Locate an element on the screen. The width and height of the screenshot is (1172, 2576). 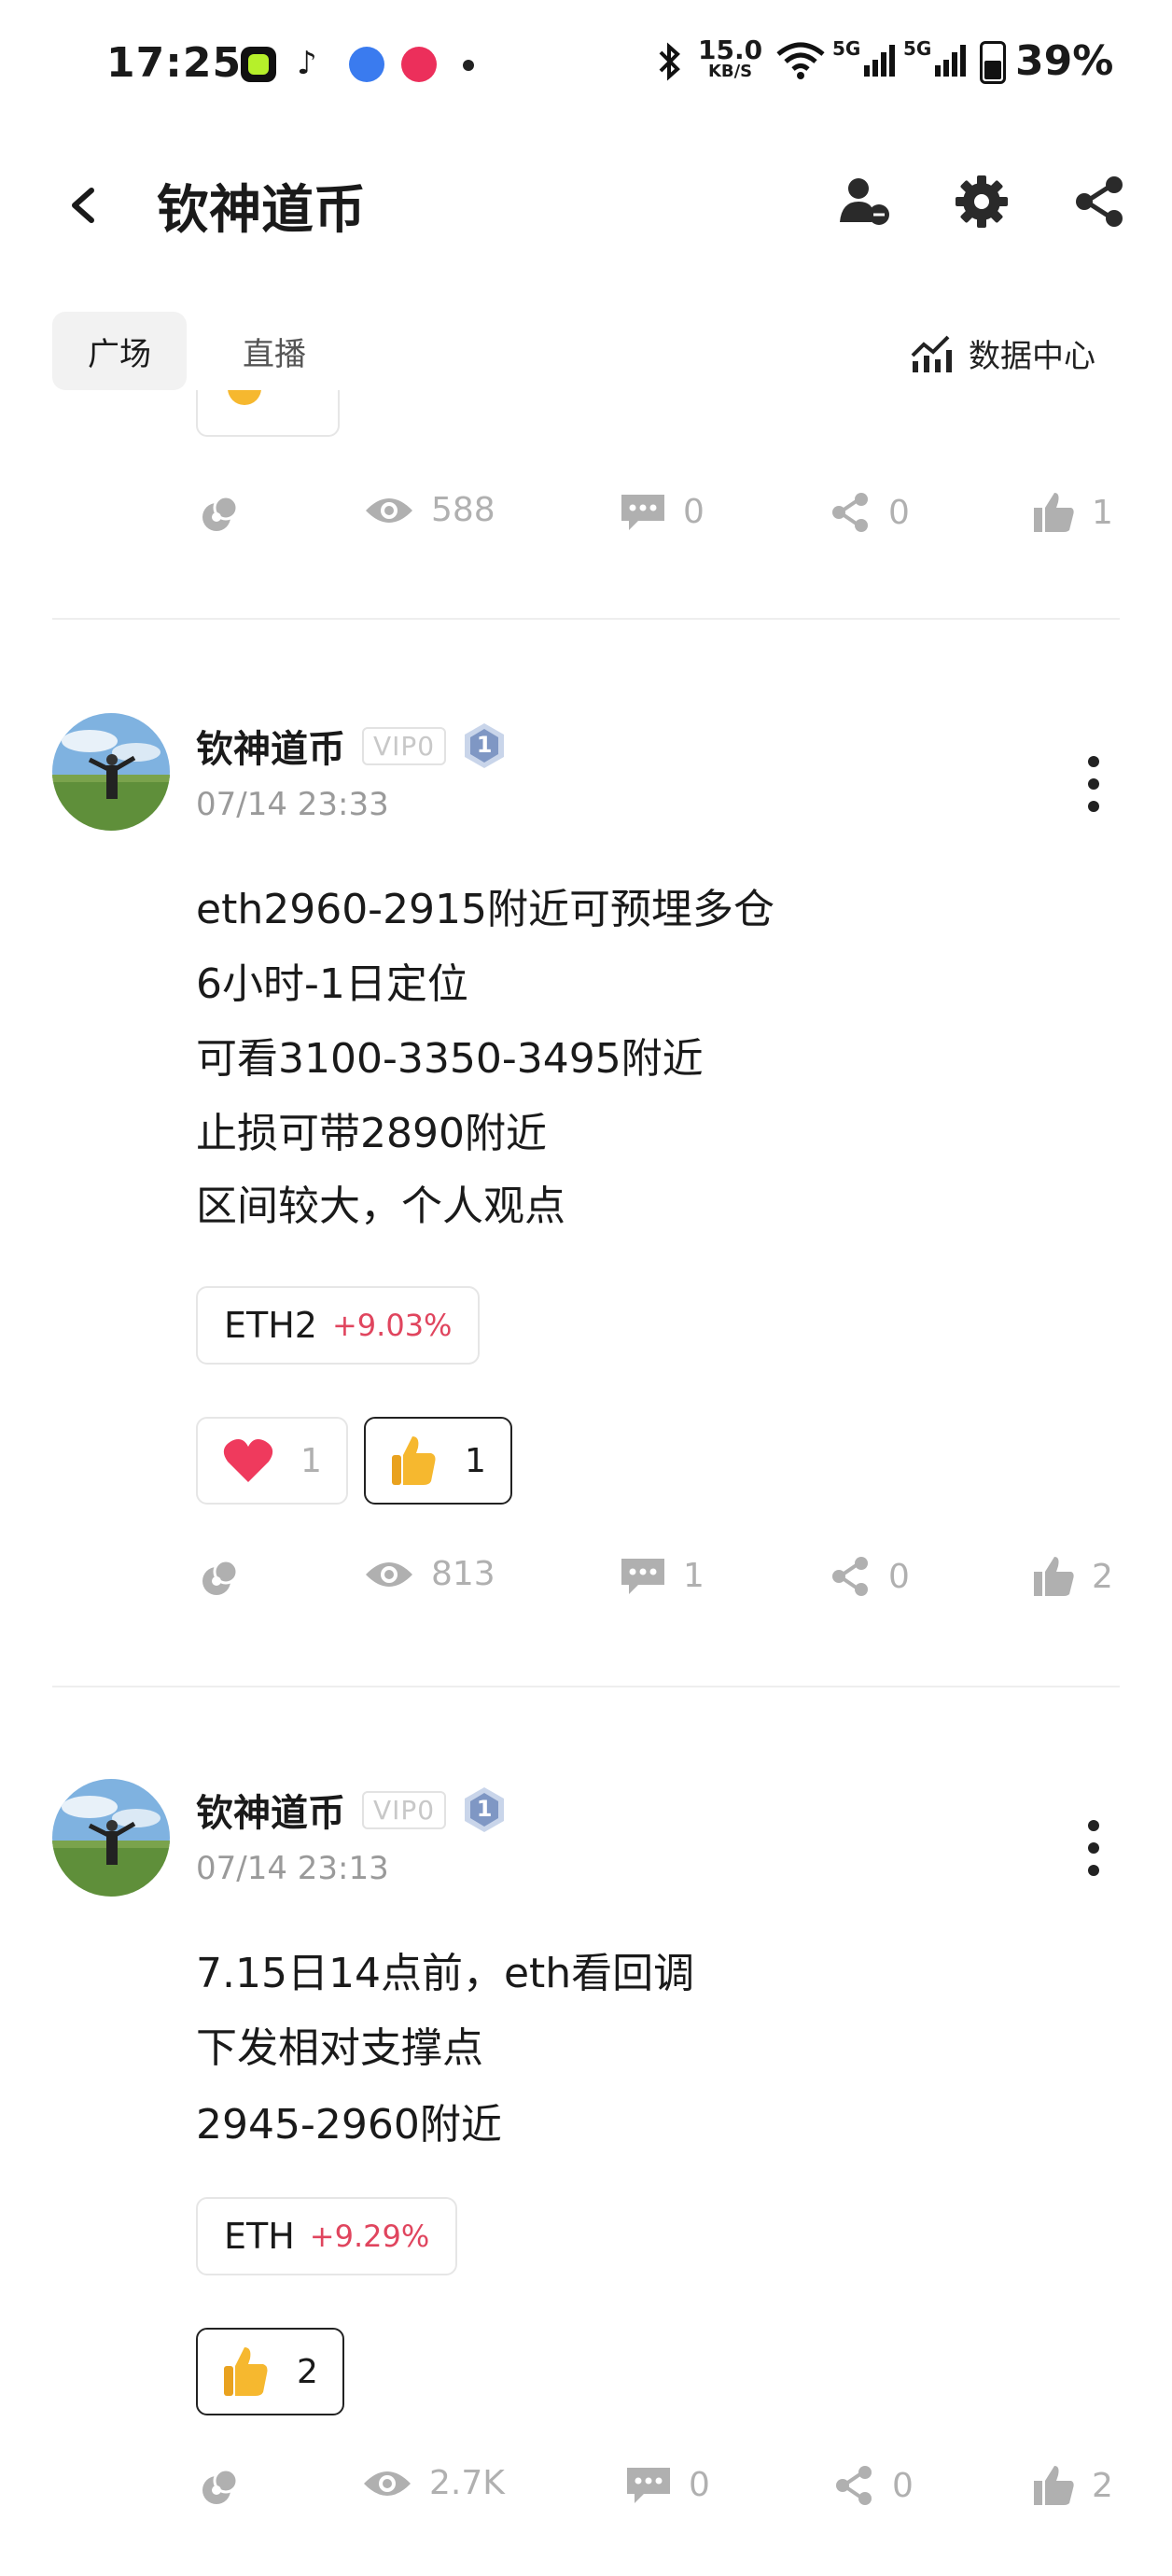
like-count: 2 is located at coordinates (1102, 2485).